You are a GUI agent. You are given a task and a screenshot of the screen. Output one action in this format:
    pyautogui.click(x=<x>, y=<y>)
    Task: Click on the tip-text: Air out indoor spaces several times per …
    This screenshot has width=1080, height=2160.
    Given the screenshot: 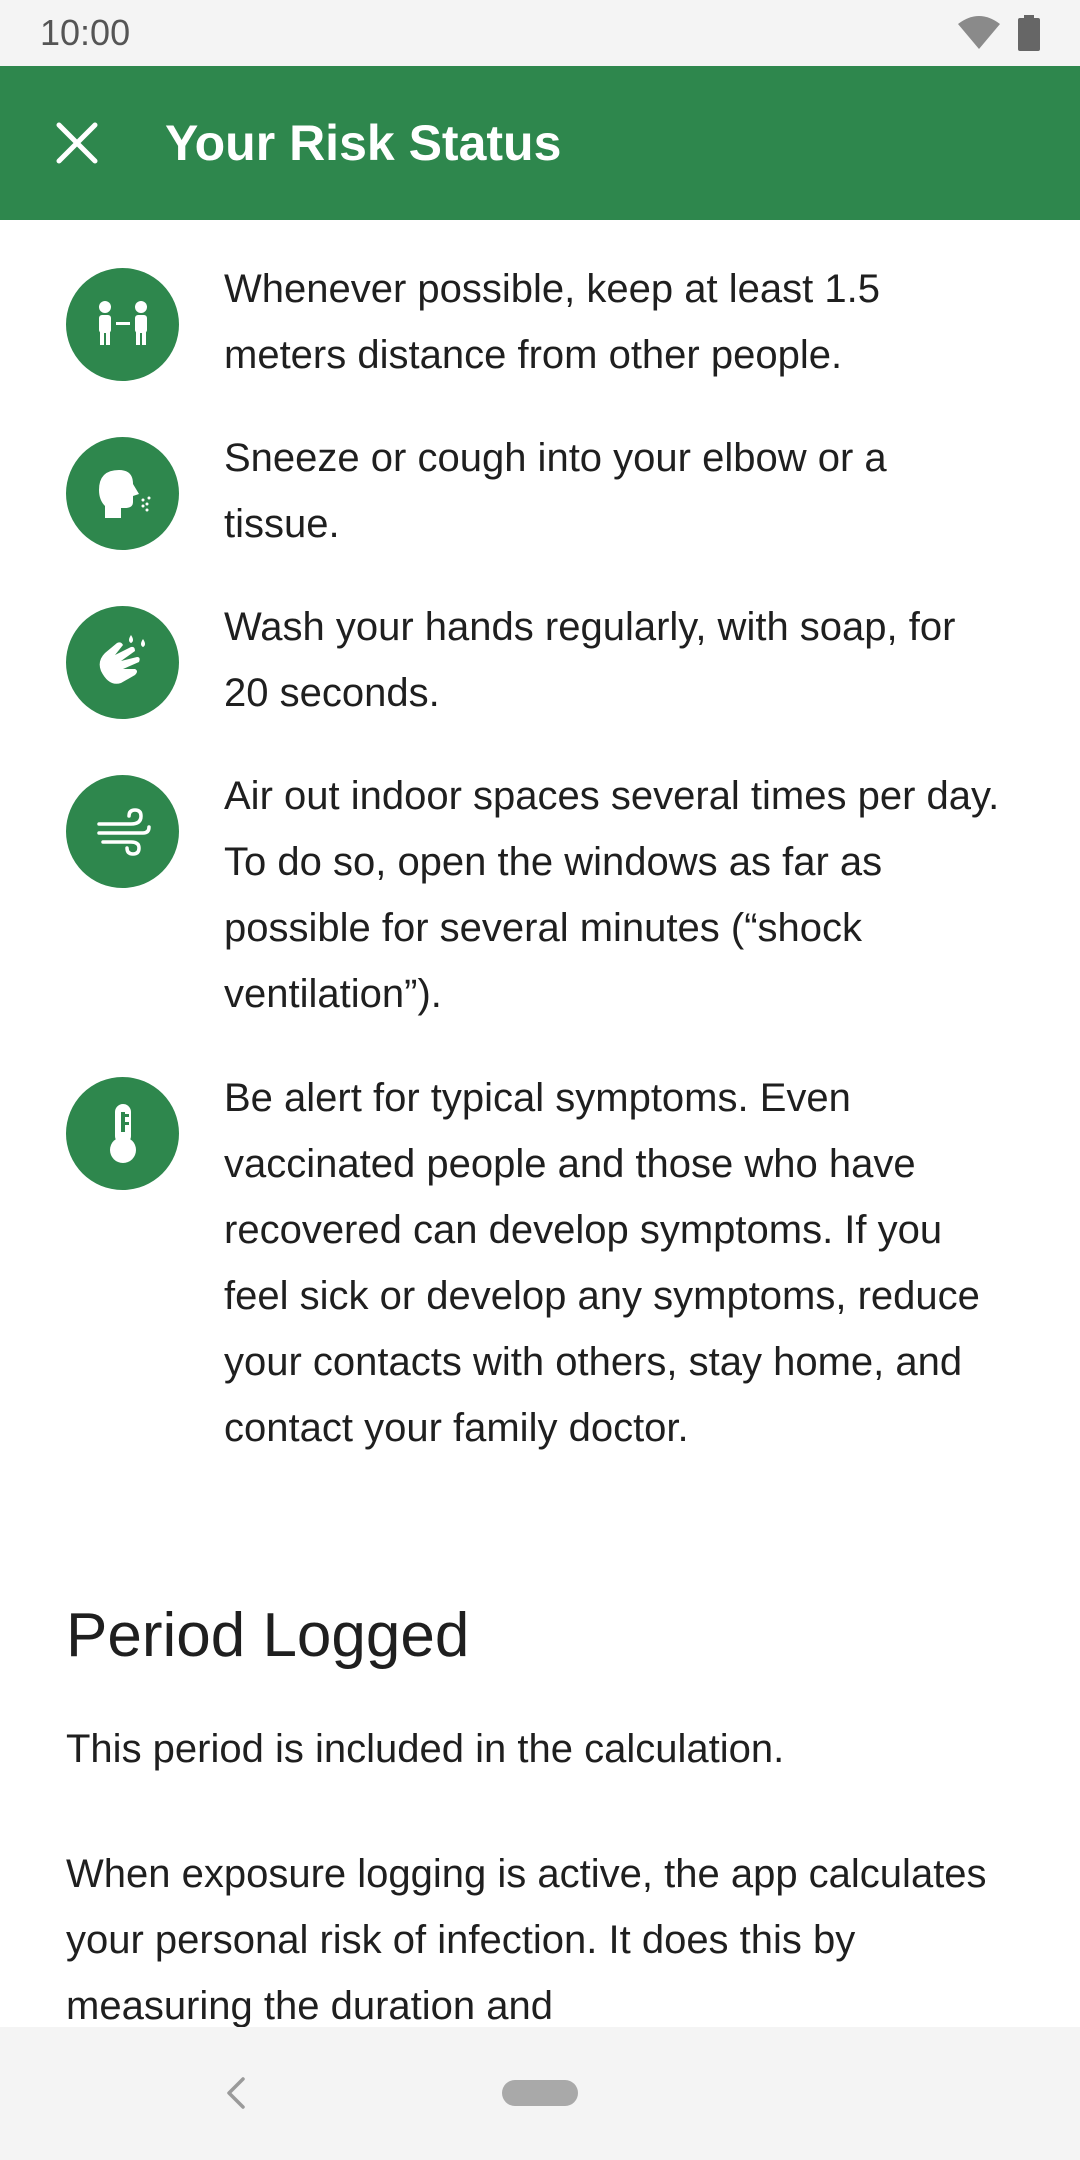 What is the action you would take?
    pyautogui.click(x=612, y=895)
    